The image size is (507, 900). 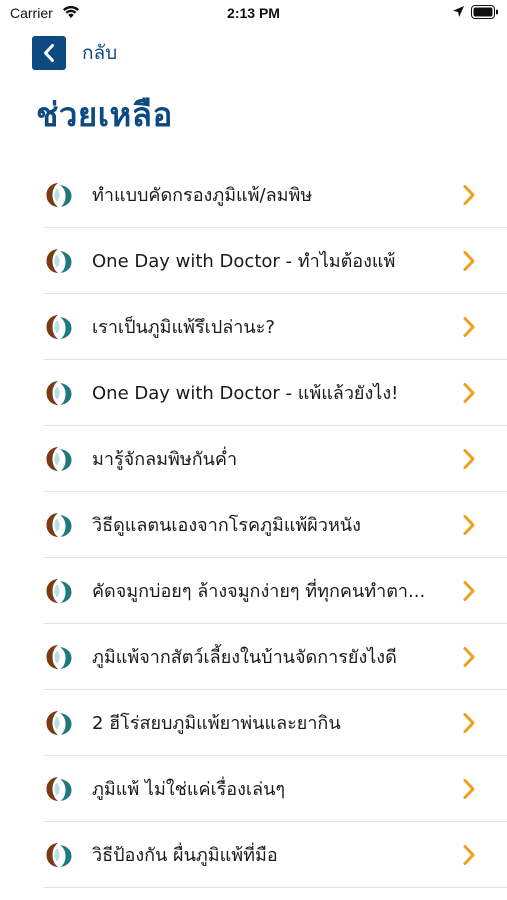 I want to click on chevron-left-icon, so click(x=49, y=52).